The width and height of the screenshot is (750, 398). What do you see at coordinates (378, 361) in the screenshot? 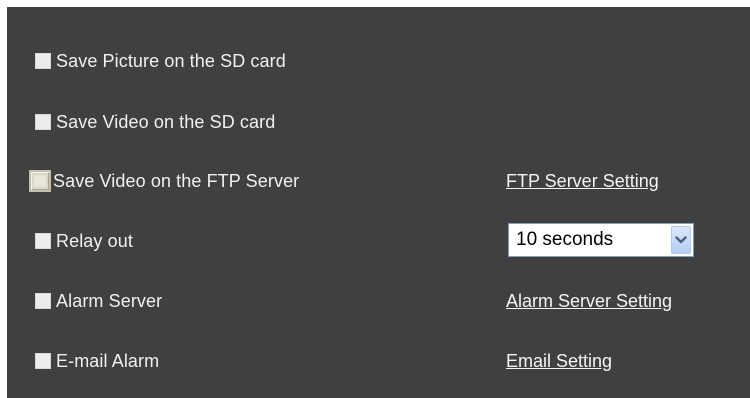
I see `option-row-email-alarm: E-mail Alarm Email Setting` at bounding box center [378, 361].